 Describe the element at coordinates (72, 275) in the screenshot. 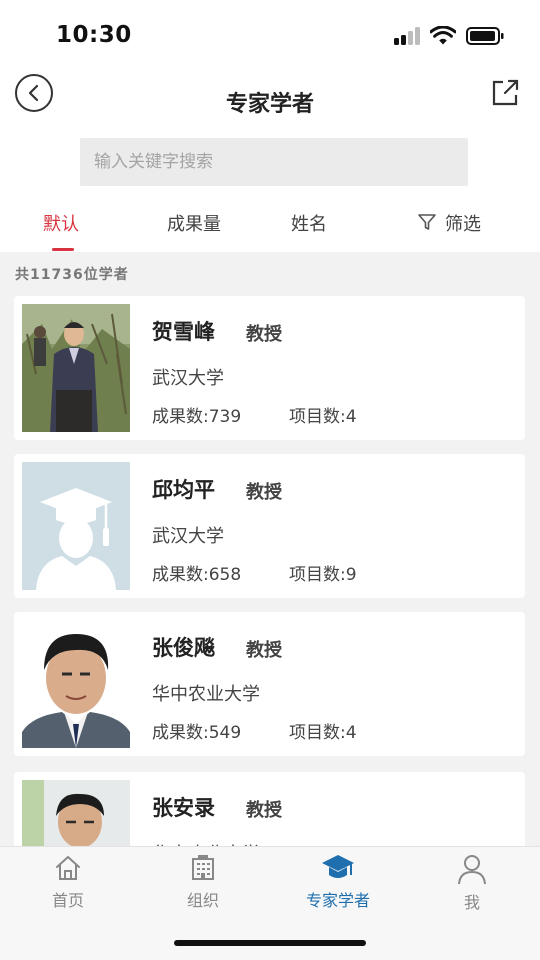

I see `scholar-count: 共11736位学者` at that location.